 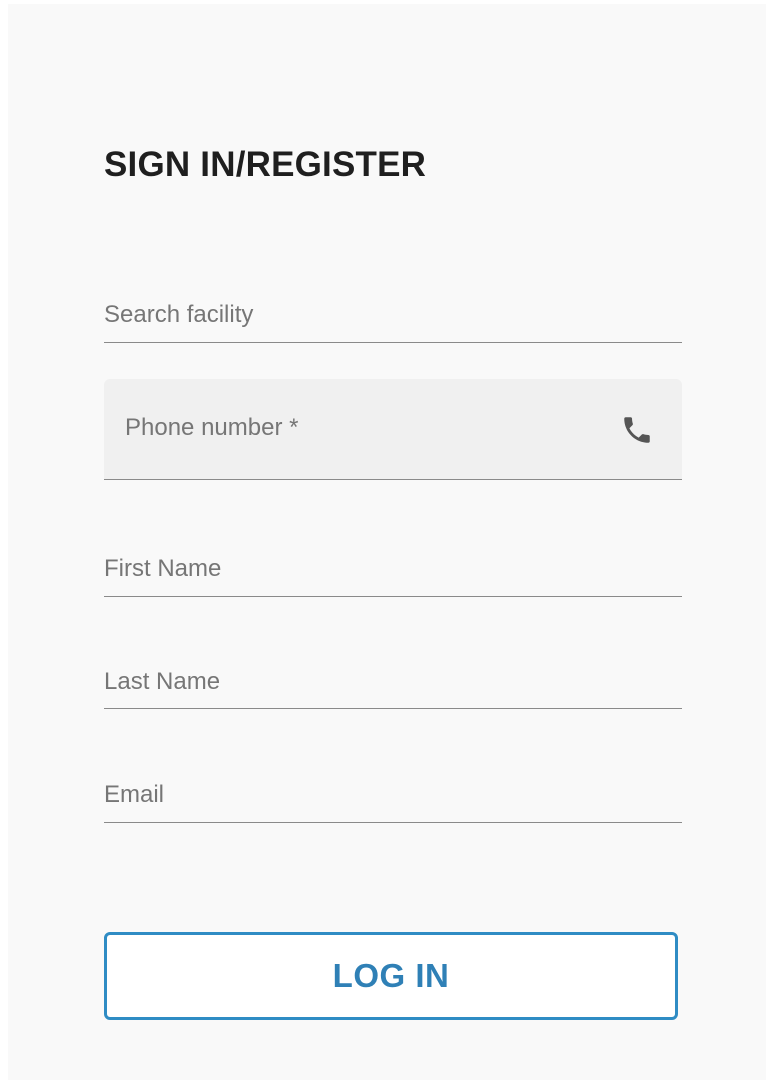 I want to click on page-title: SIGN IN/REGISTER, so click(x=265, y=164).